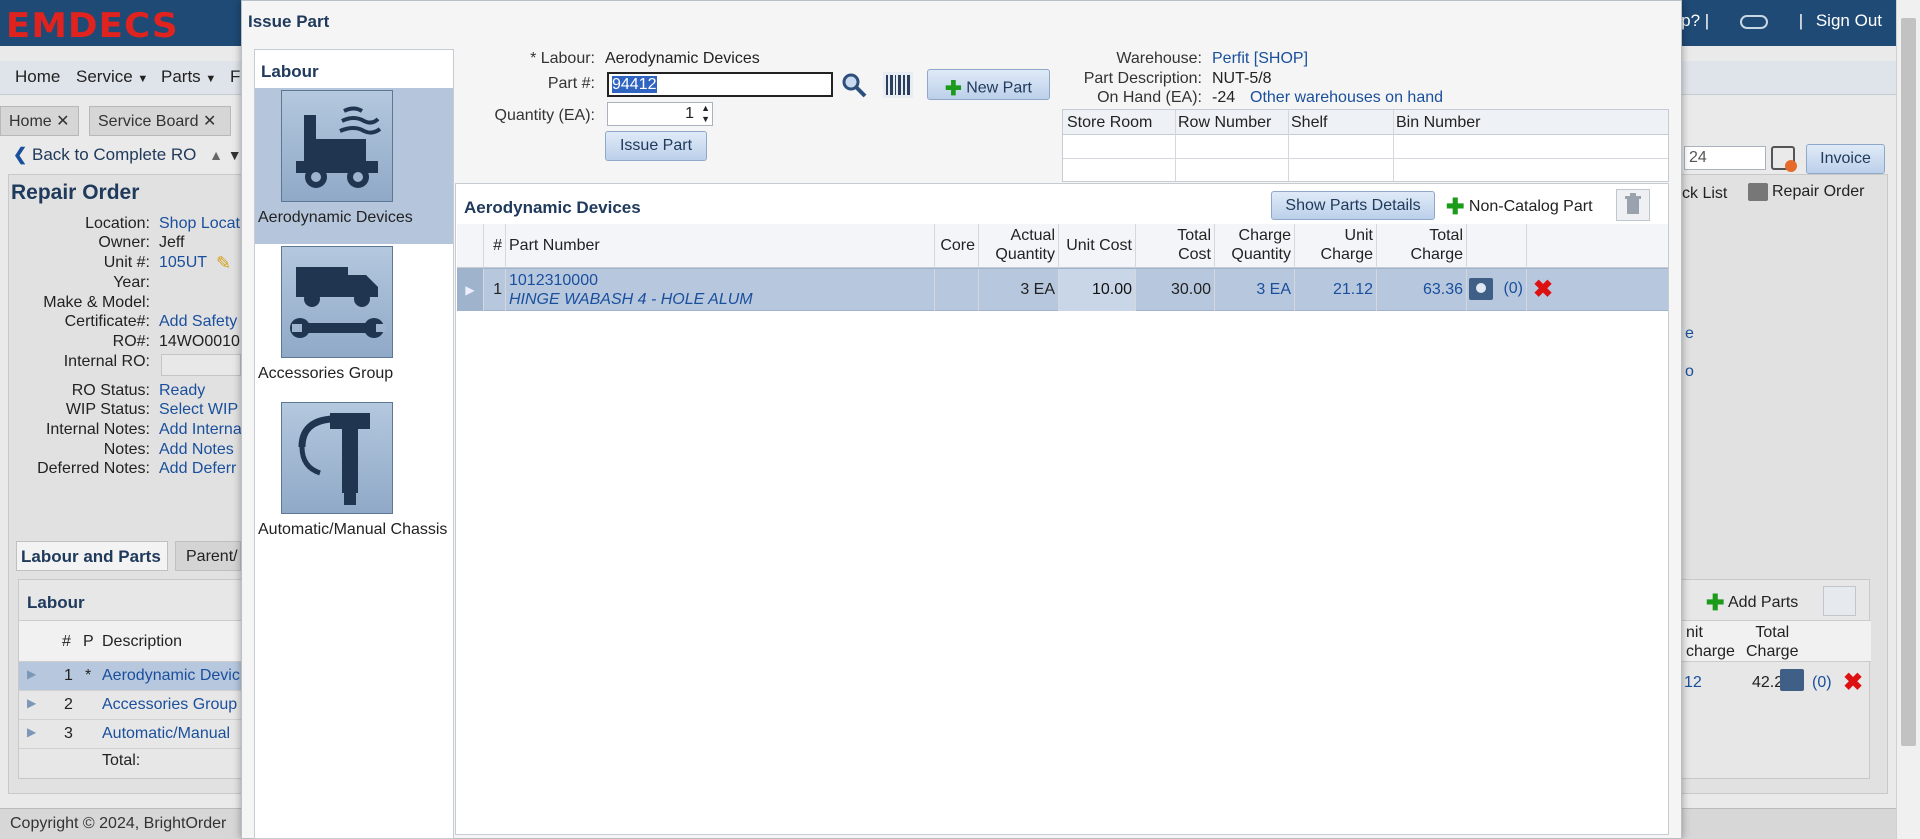  Describe the element at coordinates (720, 84) in the screenshot. I see `part-number-input: 94412` at that location.